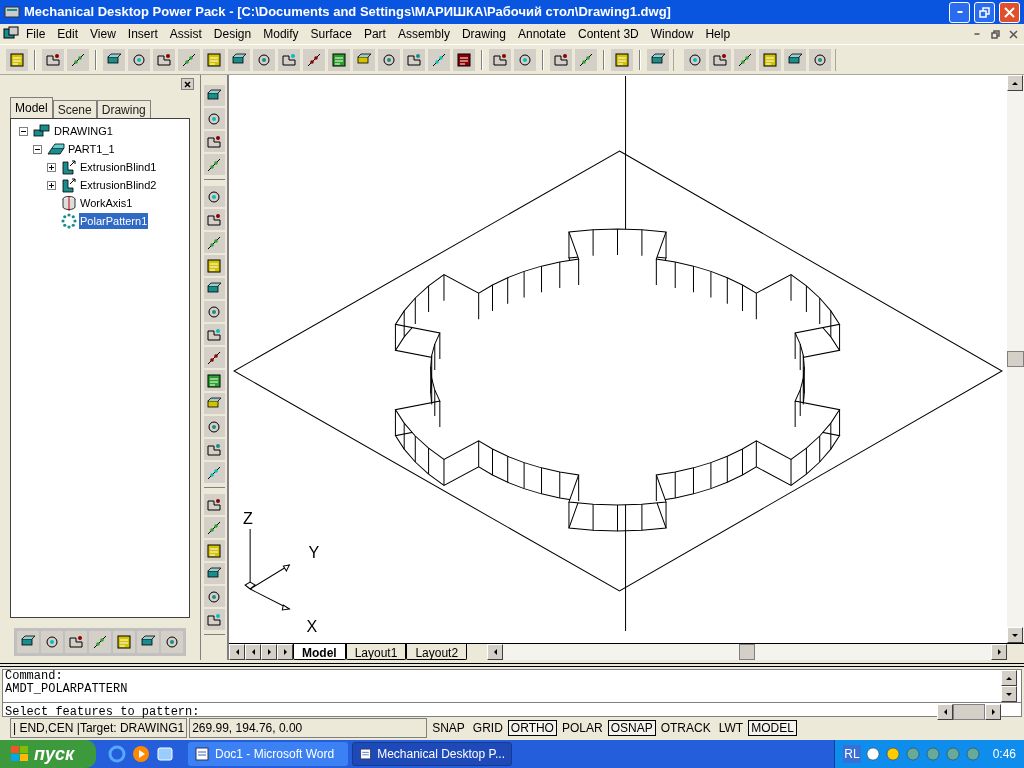 This screenshot has height=768, width=1024. Describe the element at coordinates (123, 109) in the screenshot. I see `browser-tab: Drawing` at that location.